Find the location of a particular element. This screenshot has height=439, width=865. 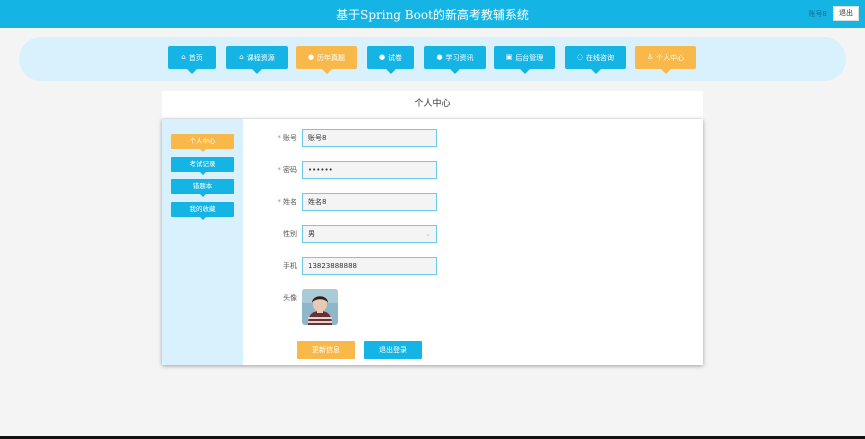

gender-select: 男 ⌄ is located at coordinates (369, 234).